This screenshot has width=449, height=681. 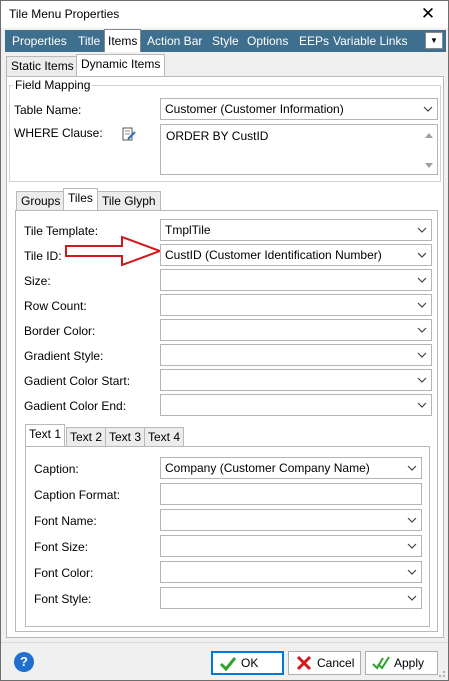 What do you see at coordinates (441, 673) in the screenshot?
I see `resize-grip-icon` at bounding box center [441, 673].